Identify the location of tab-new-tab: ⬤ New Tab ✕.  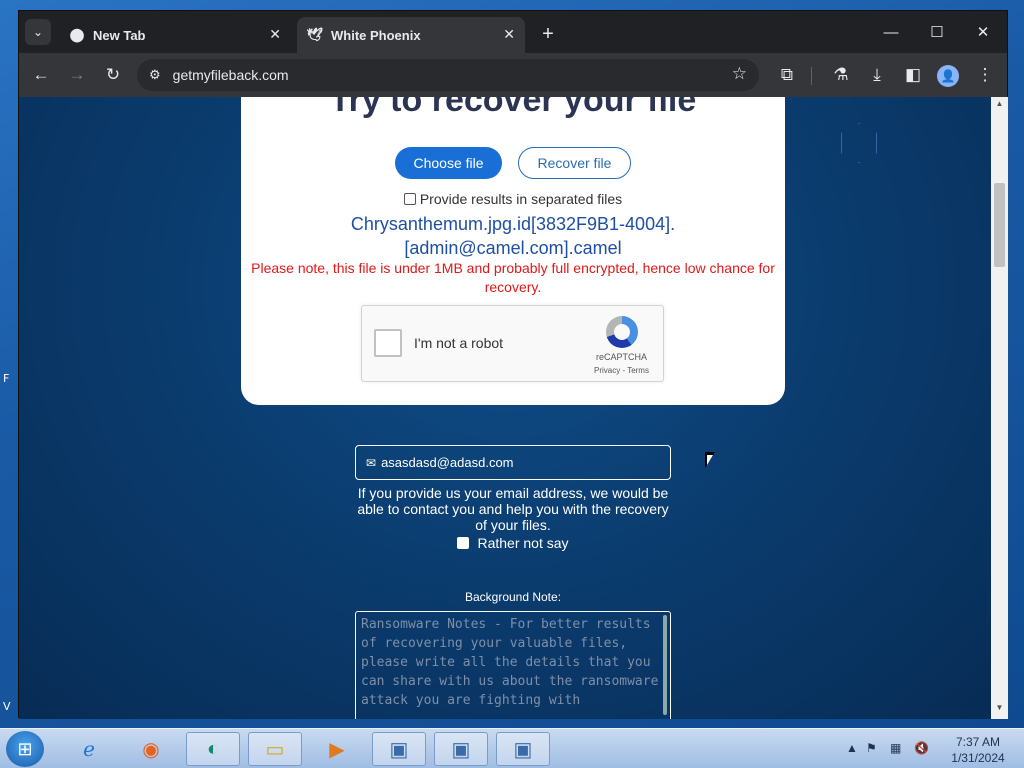
(175, 35).